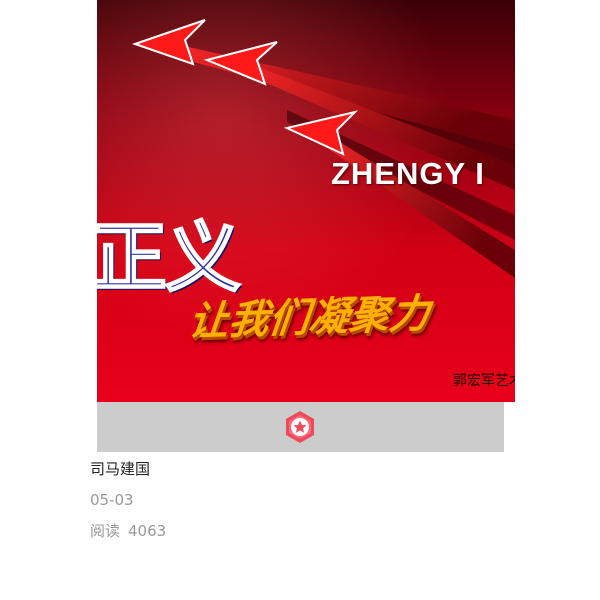  I want to click on star-badge-icon, so click(300, 427).